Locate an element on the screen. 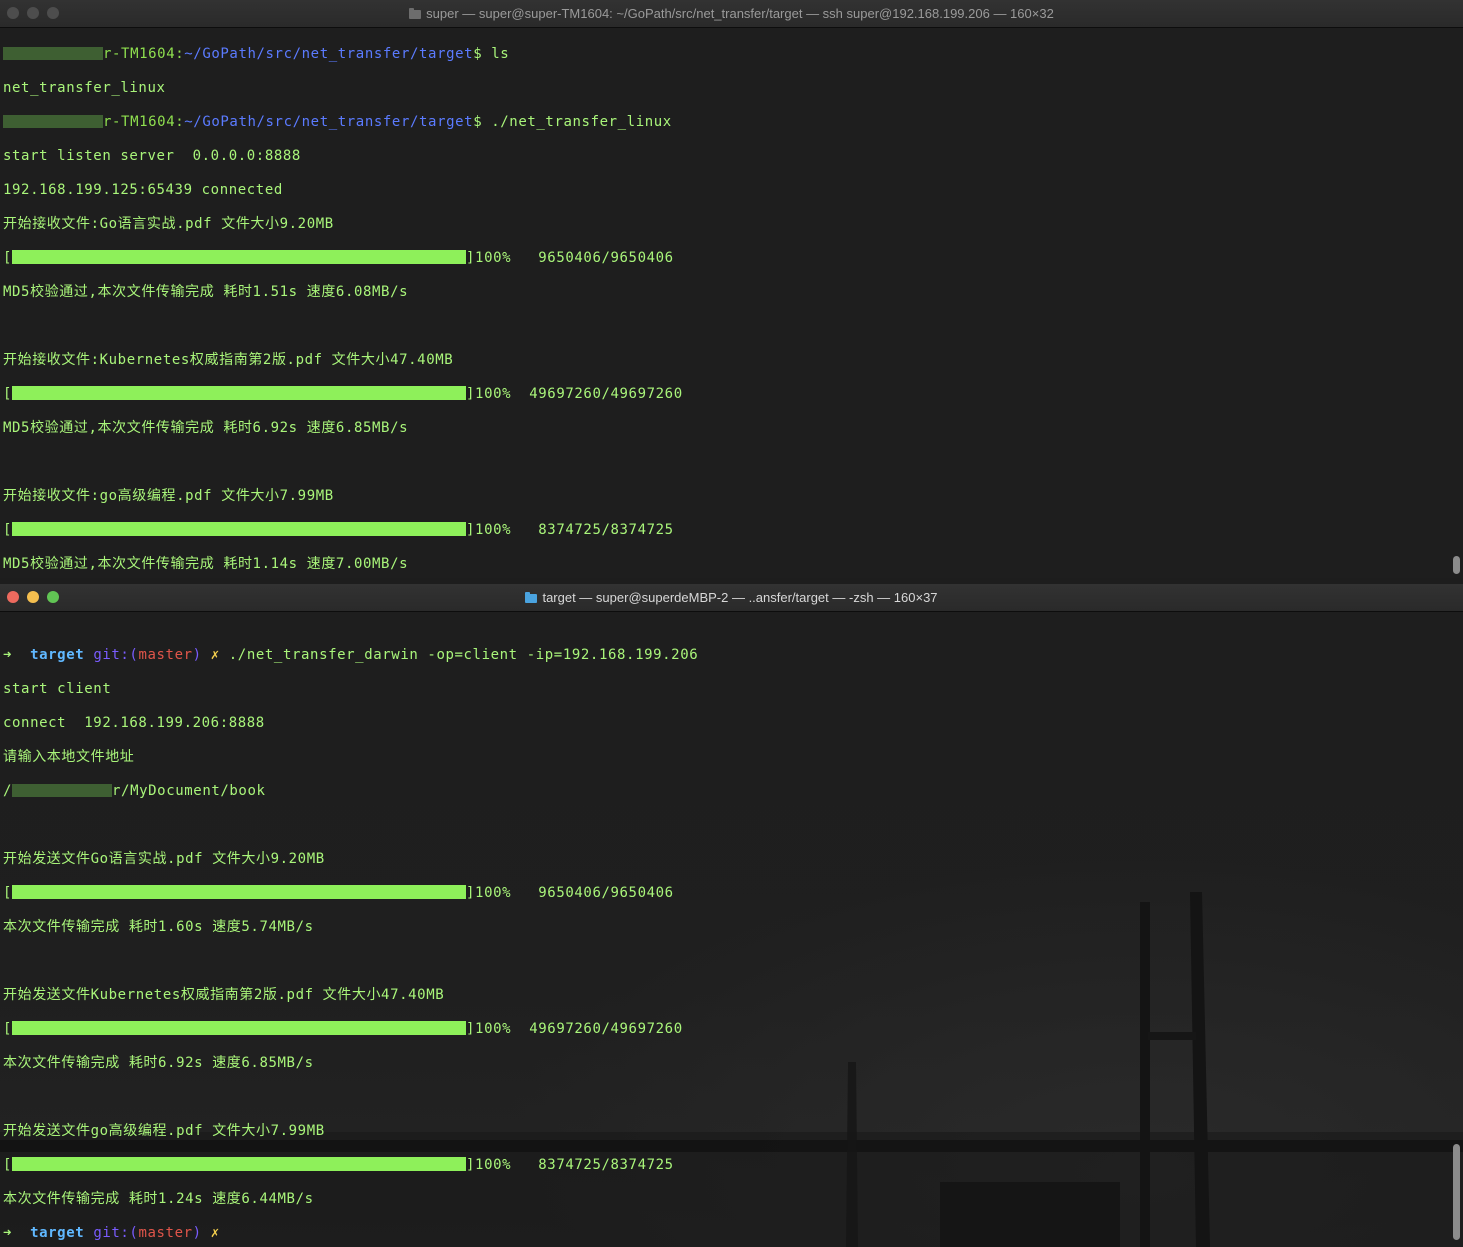 This screenshot has width=1463, height=1247. prompt-line: ➜ target git:(master) ✗ is located at coordinates (111, 1233).